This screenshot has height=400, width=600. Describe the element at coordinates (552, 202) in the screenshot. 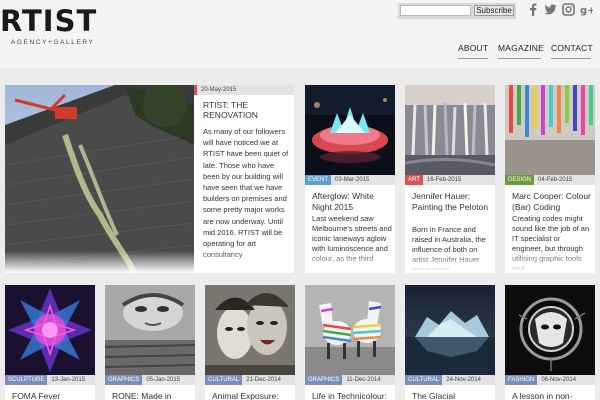

I see `post-title: Marc Cooper: Colour (Bar) Coding` at that location.